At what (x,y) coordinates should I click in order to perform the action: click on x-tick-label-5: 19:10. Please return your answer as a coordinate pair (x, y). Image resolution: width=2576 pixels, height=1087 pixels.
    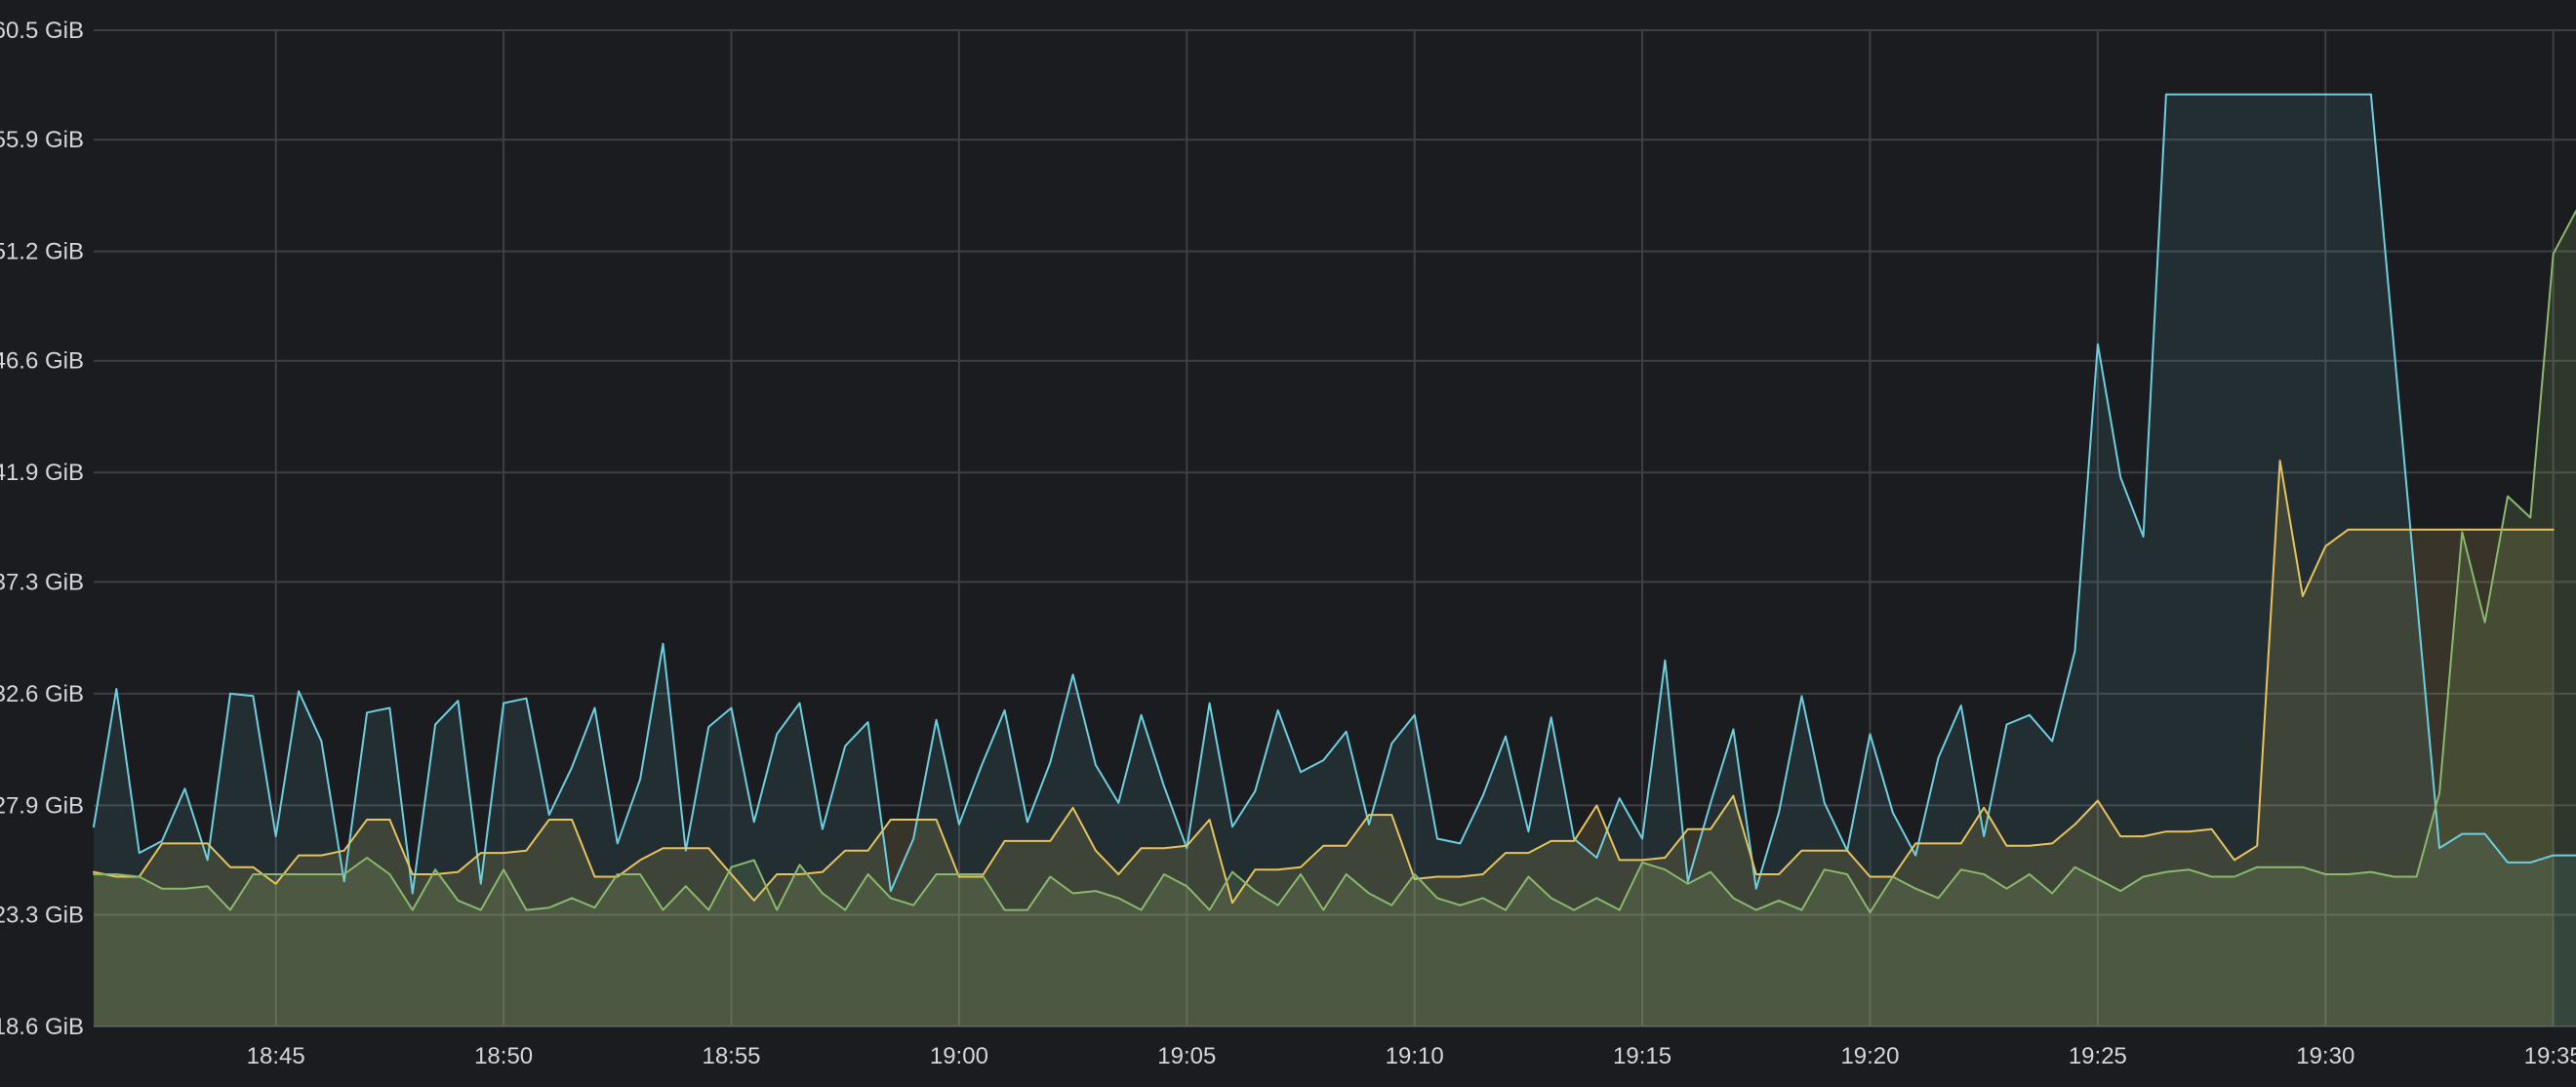
    Looking at the image, I should click on (1415, 1056).